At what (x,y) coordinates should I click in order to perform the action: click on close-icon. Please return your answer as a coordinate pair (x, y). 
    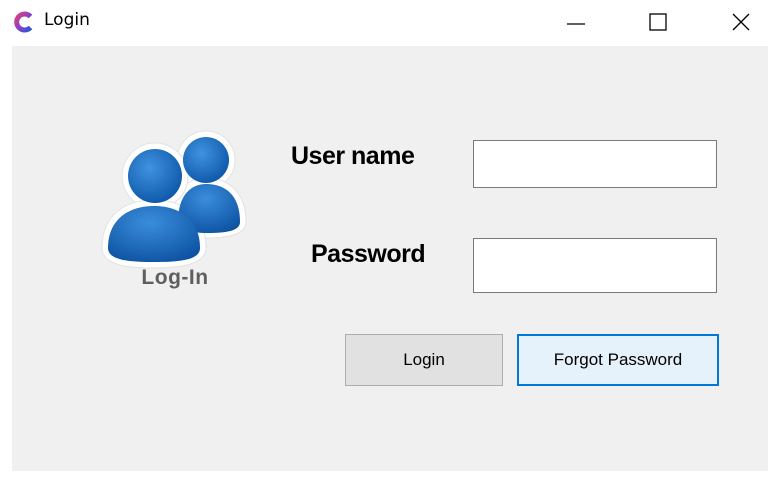
    Looking at the image, I should click on (741, 22).